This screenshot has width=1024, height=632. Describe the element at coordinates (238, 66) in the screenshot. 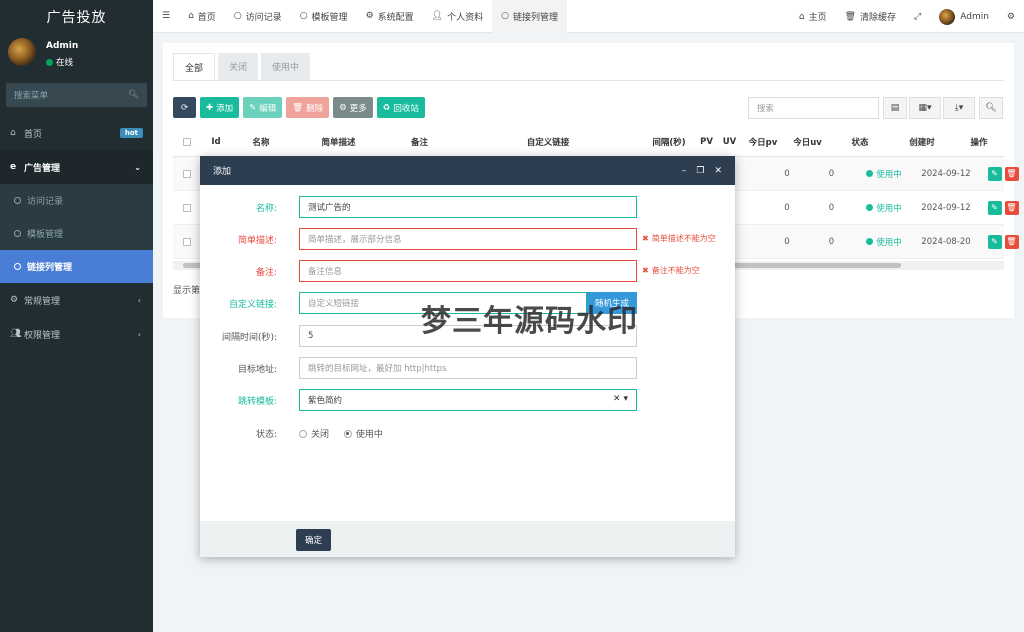

I see `filter-tab-closed: 关闭` at that location.